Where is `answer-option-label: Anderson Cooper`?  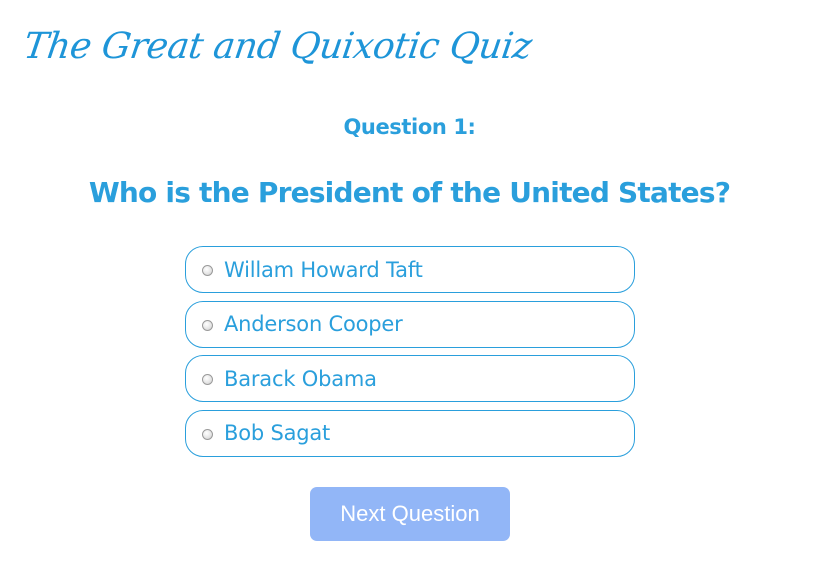
answer-option-label: Anderson Cooper is located at coordinates (313, 324).